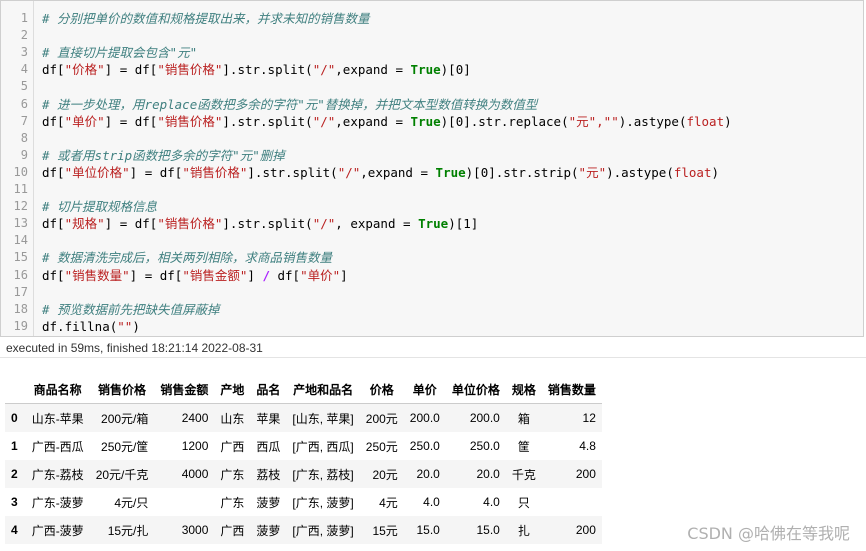 This screenshot has height=551, width=866. What do you see at coordinates (385, 474) in the screenshot?
I see `table-cell: 20元` at bounding box center [385, 474].